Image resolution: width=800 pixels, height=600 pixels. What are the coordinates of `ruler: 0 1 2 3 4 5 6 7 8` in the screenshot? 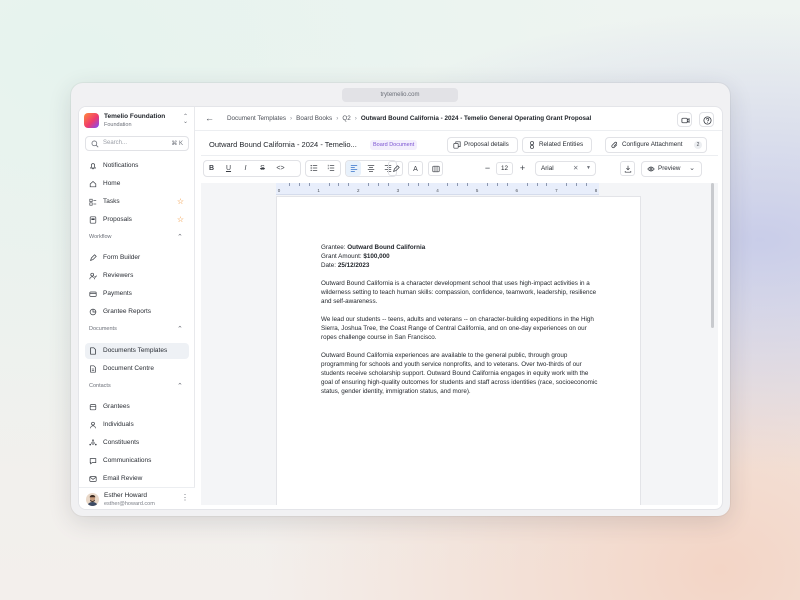 It's located at (437, 189).